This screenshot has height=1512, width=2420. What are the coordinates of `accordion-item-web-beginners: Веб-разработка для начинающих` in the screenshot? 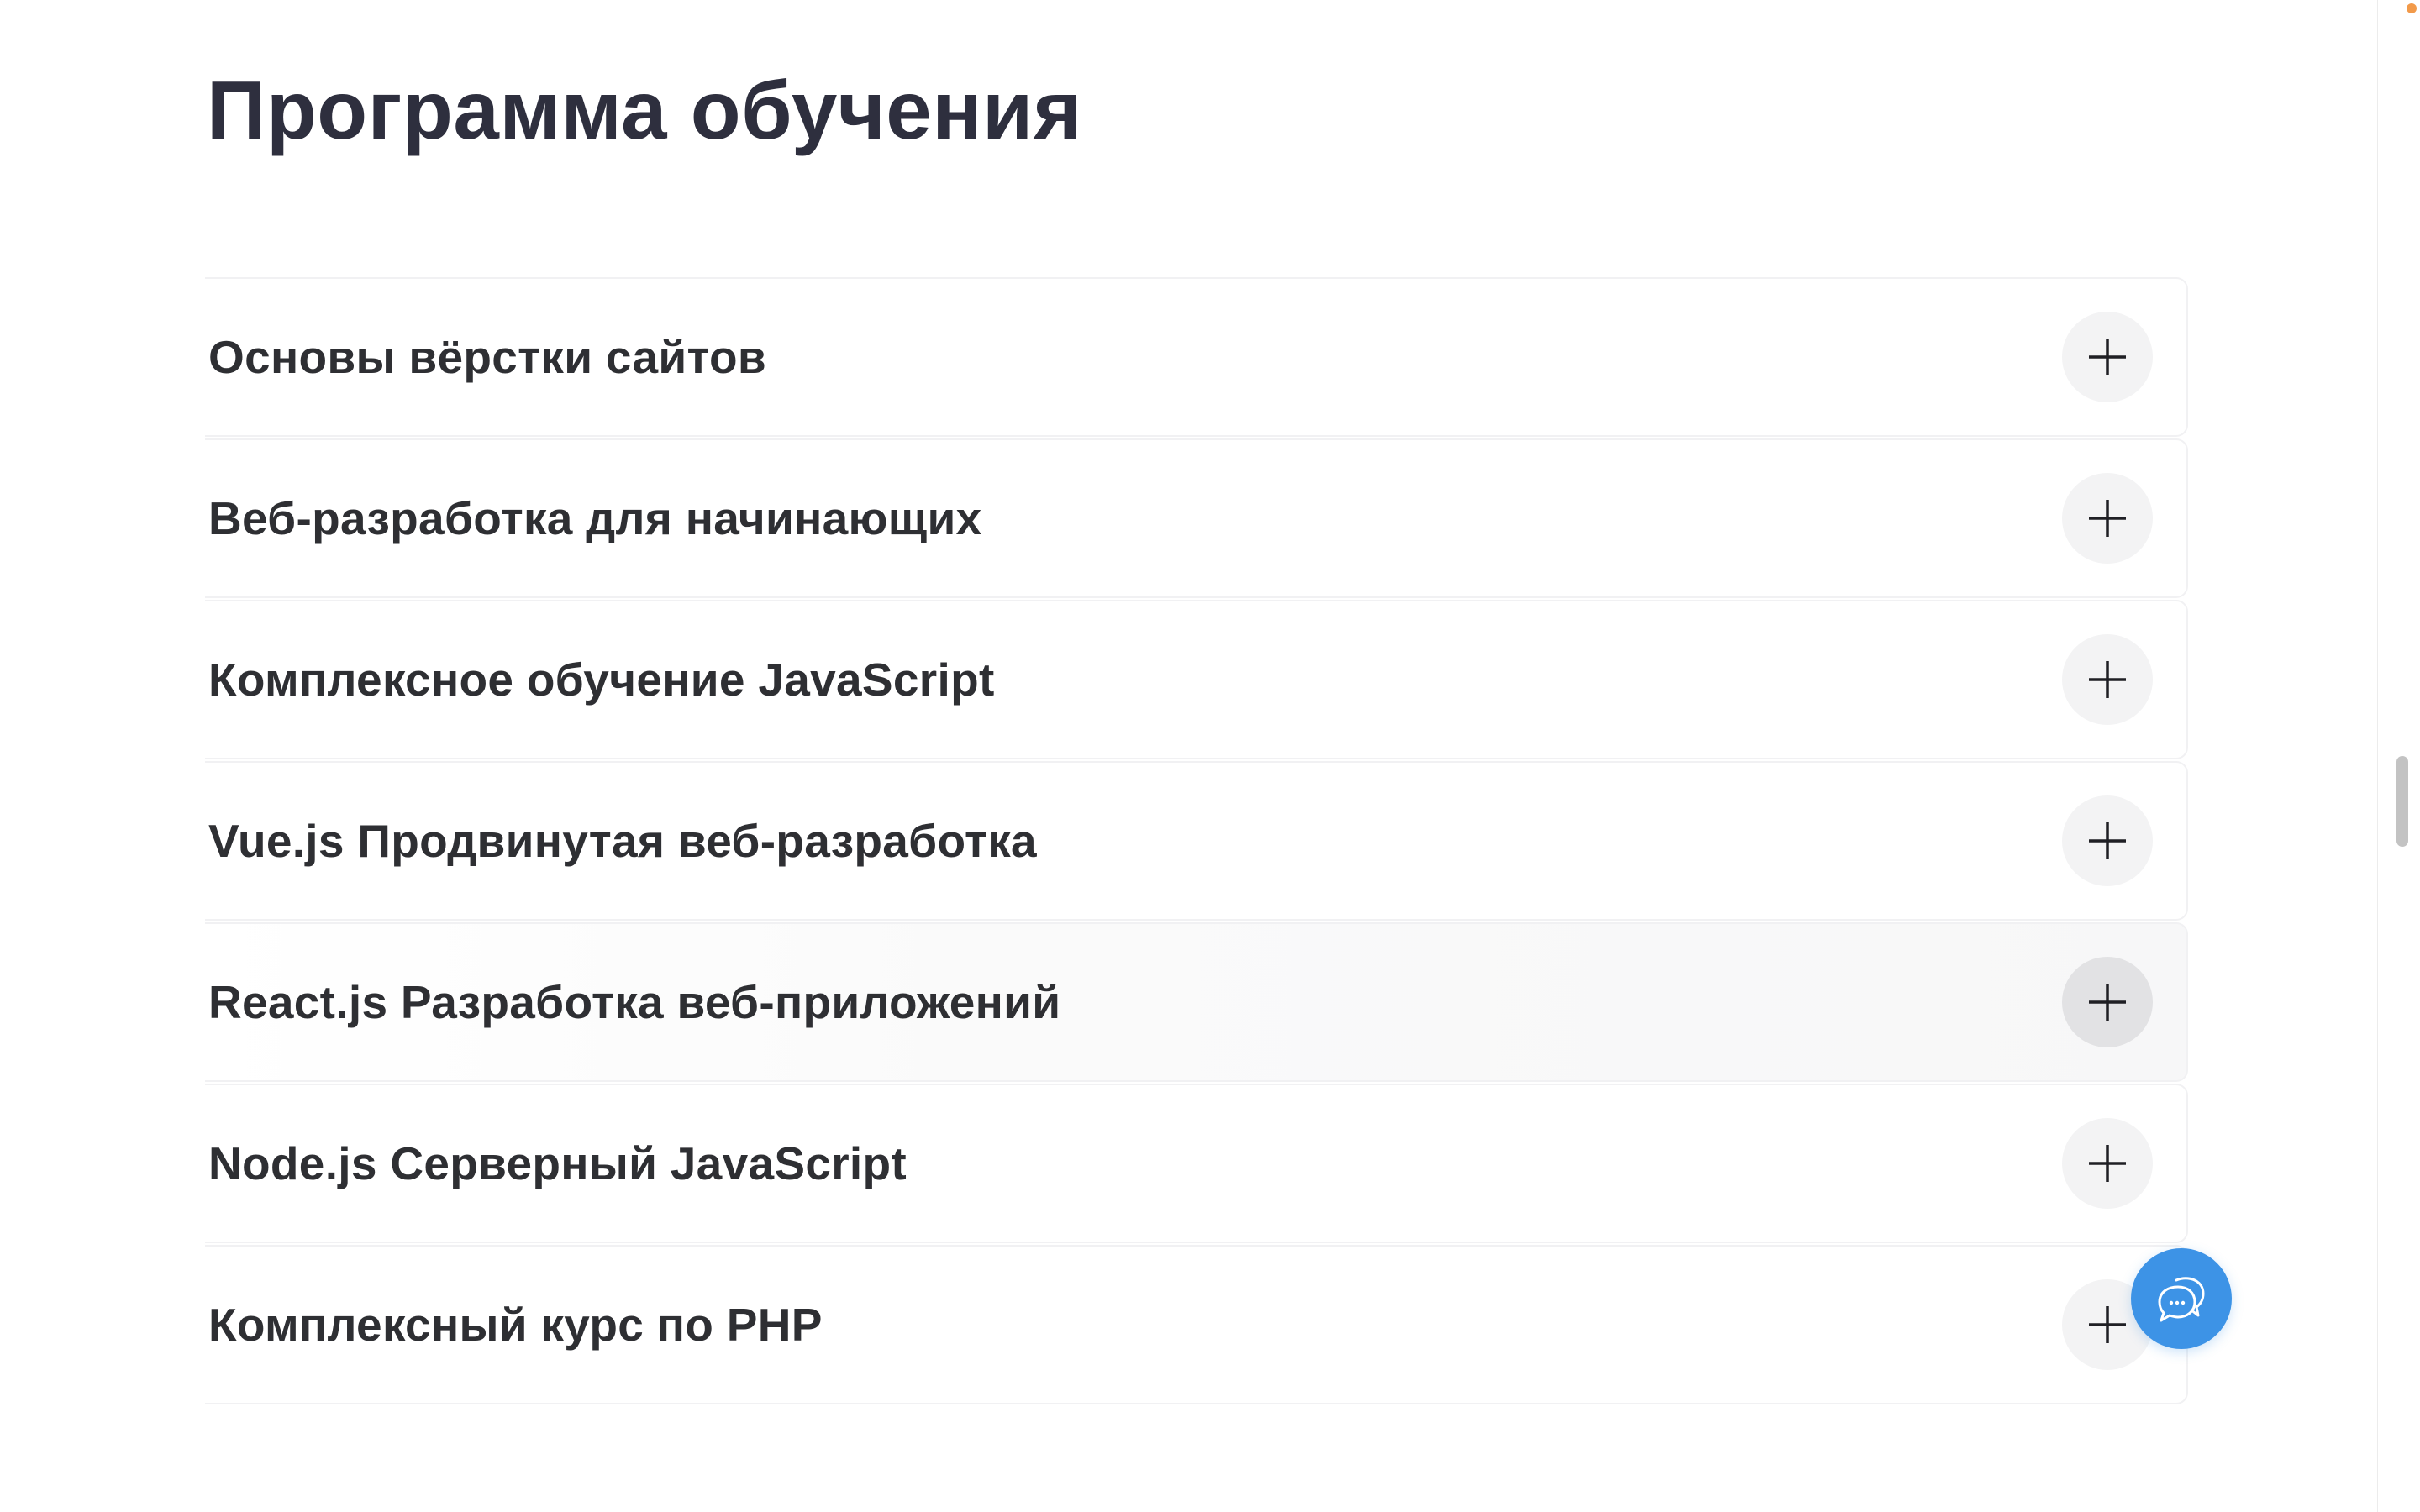 It's located at (1196, 518).